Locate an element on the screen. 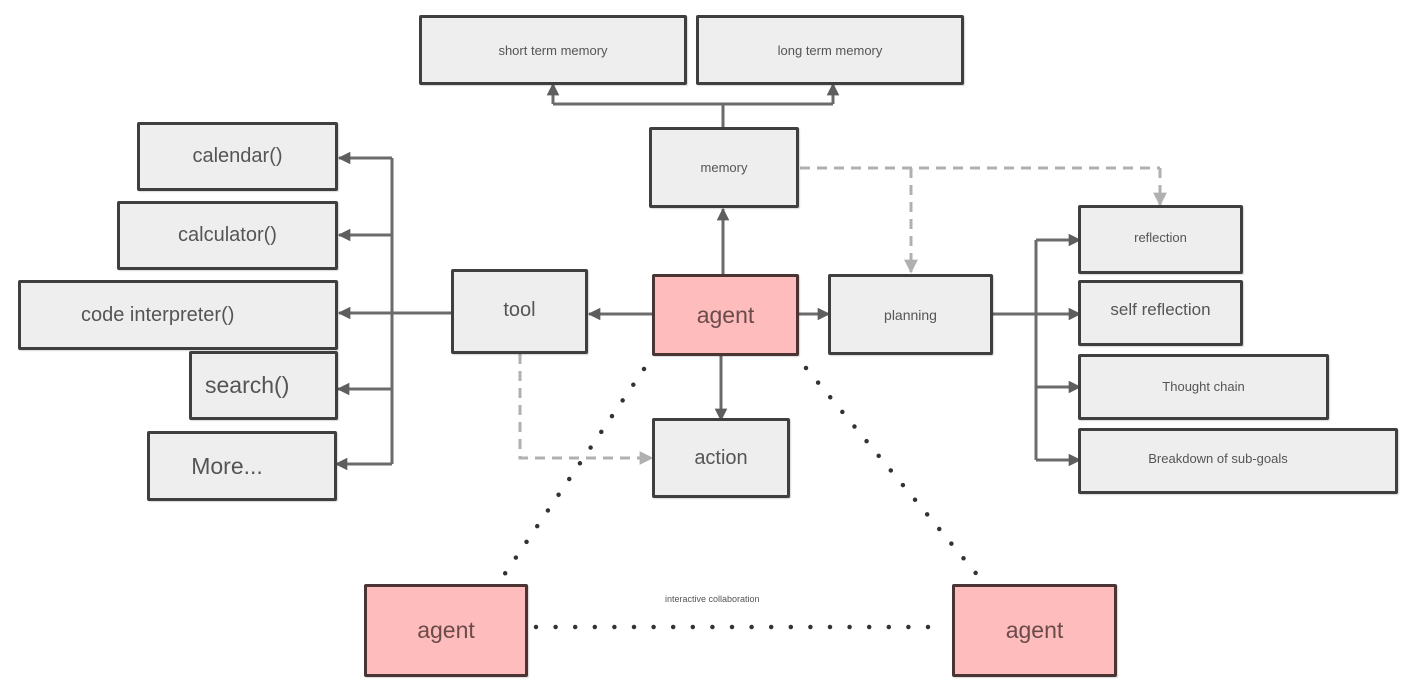  collaboration-label: interactive collaboration is located at coordinates (712, 599).